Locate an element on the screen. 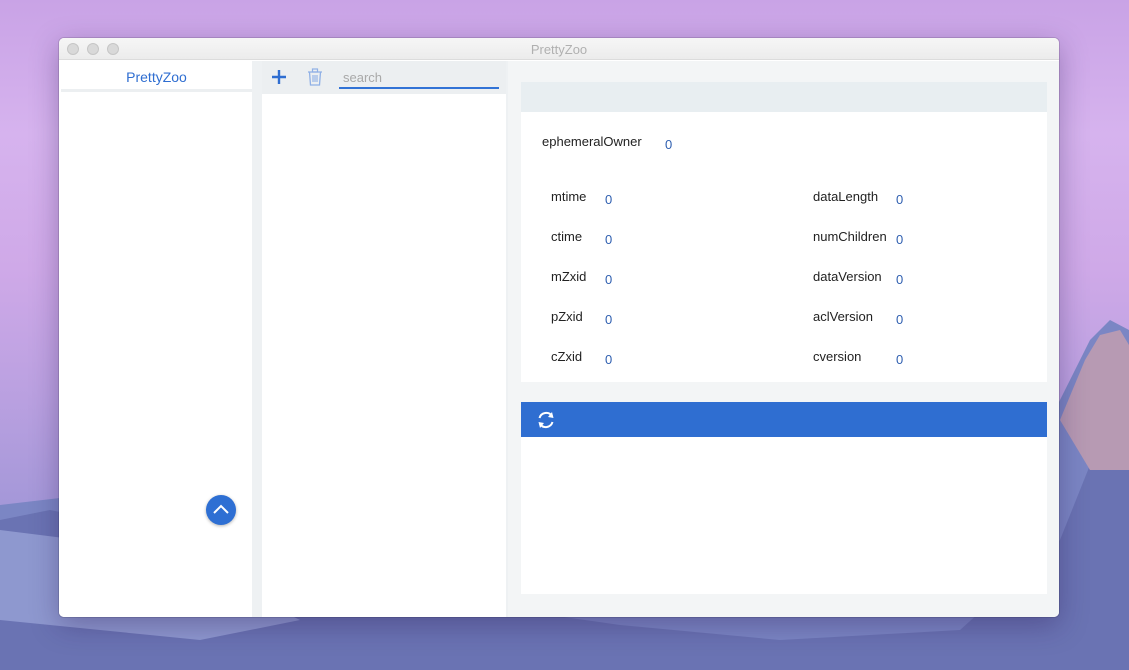 This screenshot has height=670, width=1129. stat-label: numChildren is located at coordinates (850, 236).